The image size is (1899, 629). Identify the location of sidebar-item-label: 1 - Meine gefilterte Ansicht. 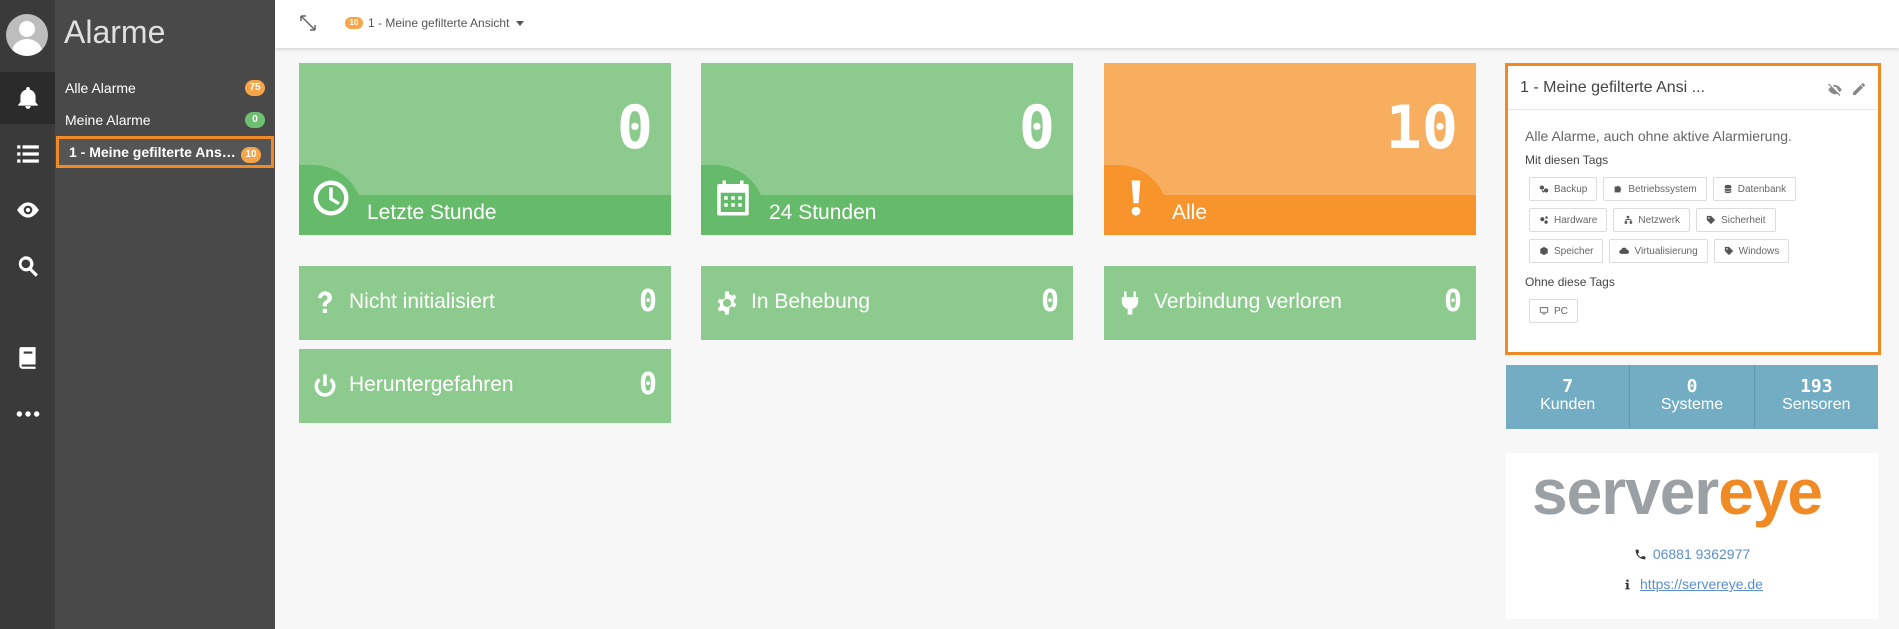
(154, 152).